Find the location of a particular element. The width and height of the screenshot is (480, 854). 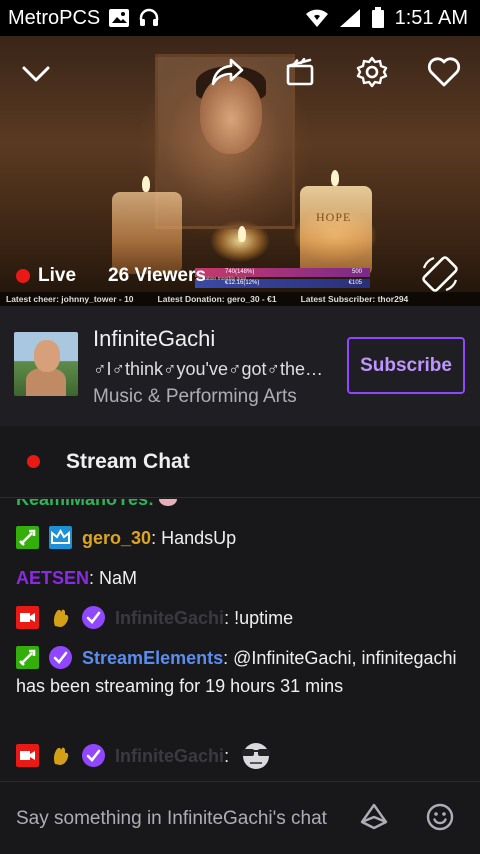

chat-username: AETSEN is located at coordinates (52, 578).